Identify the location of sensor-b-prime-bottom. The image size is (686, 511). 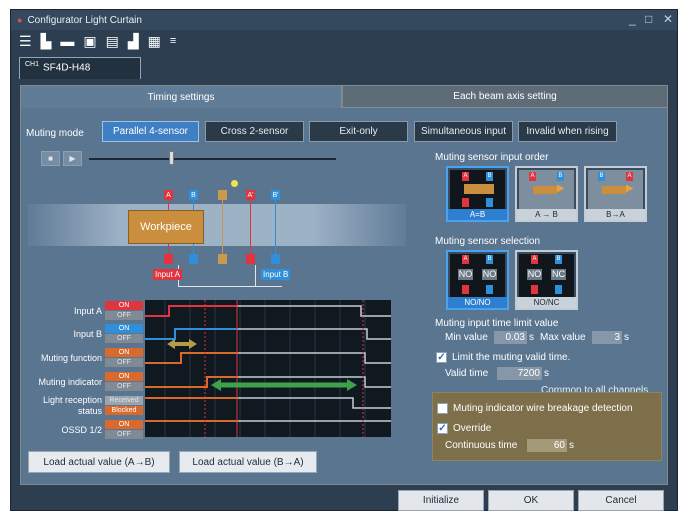
(275, 259).